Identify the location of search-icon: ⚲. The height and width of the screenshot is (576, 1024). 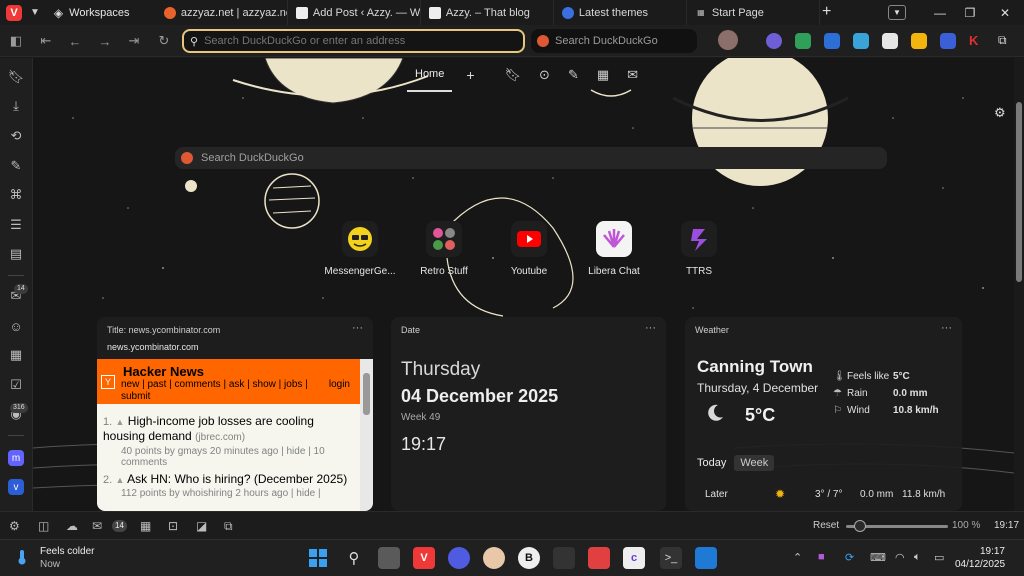
(354, 558).